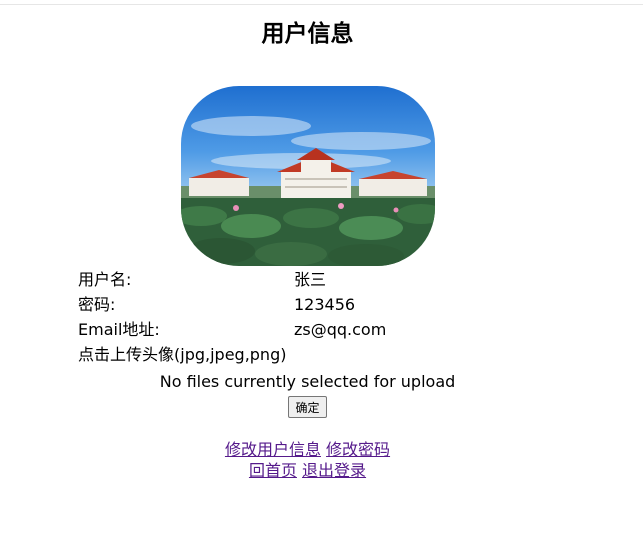 The height and width of the screenshot is (544, 643). Describe the element at coordinates (97, 304) in the screenshot. I see `password-label: 密码:` at that location.